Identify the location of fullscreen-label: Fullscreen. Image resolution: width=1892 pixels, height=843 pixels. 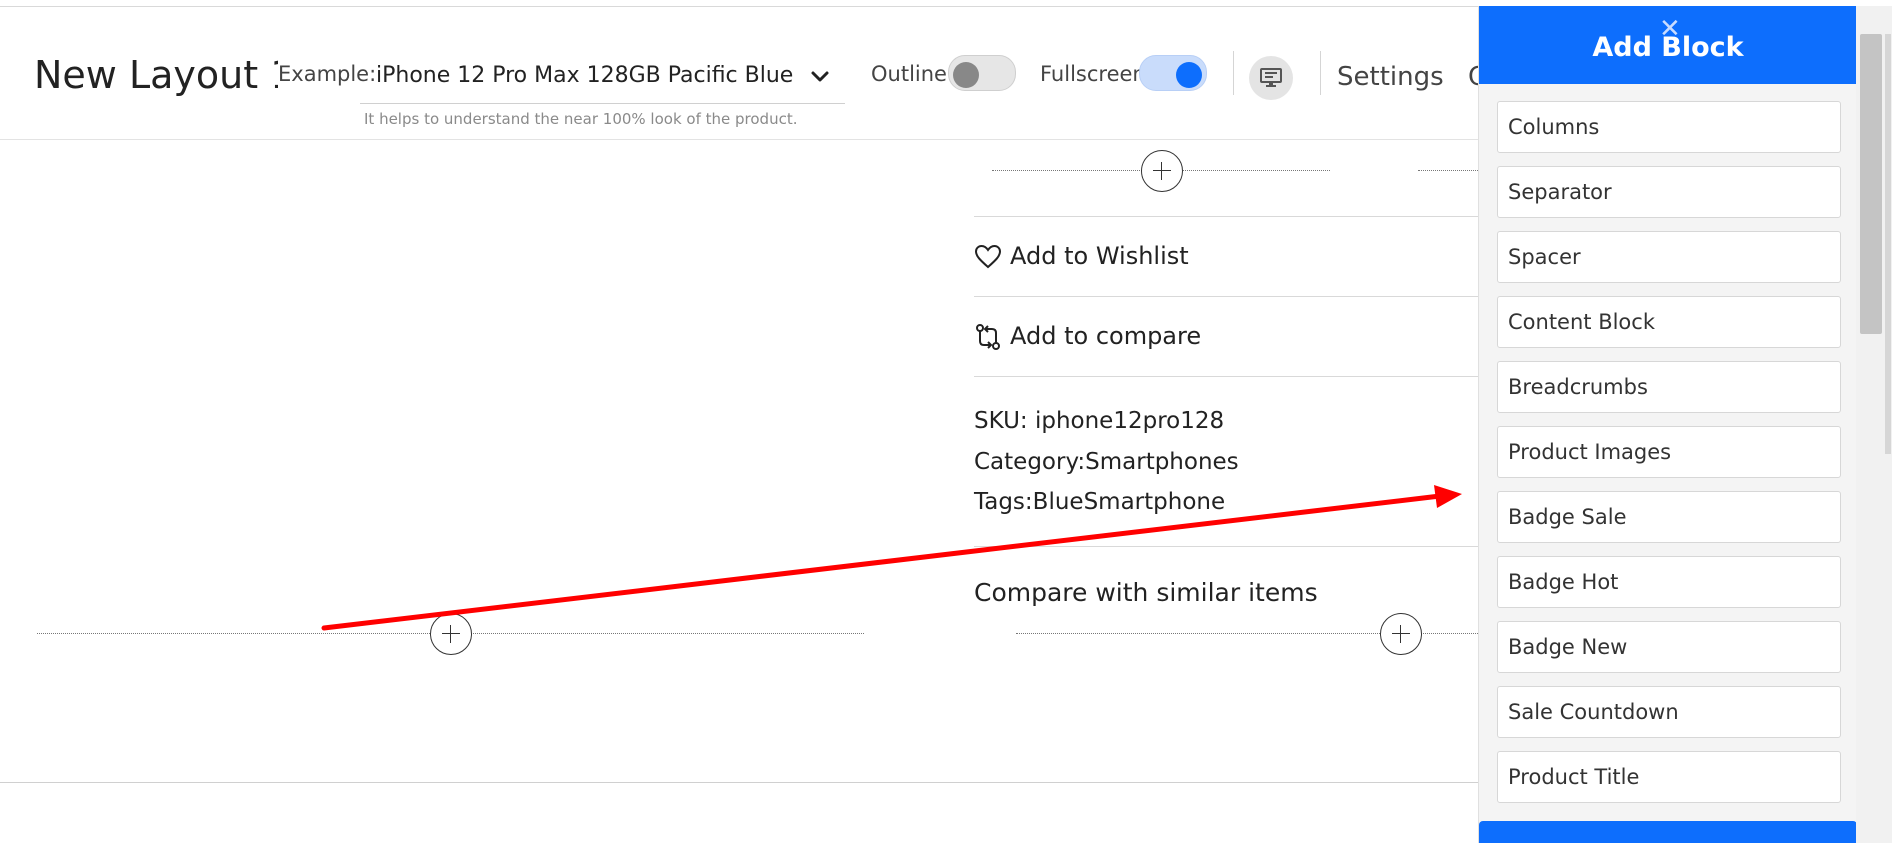
(1093, 74).